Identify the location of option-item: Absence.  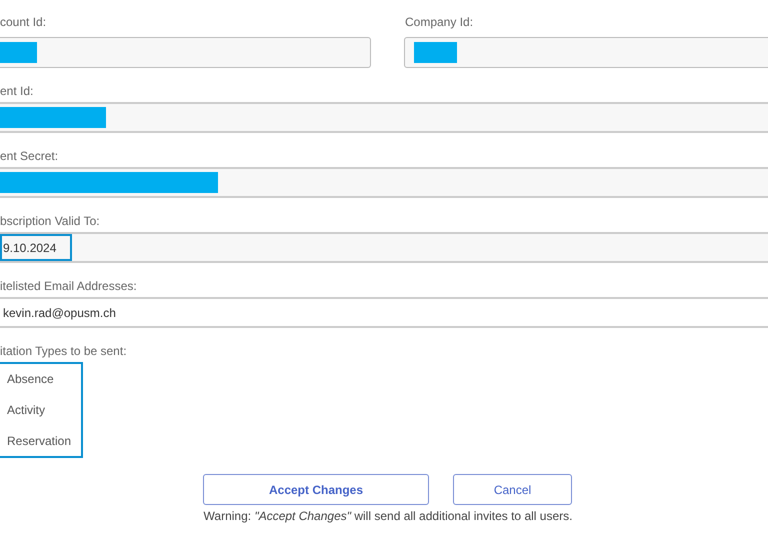
(44, 379).